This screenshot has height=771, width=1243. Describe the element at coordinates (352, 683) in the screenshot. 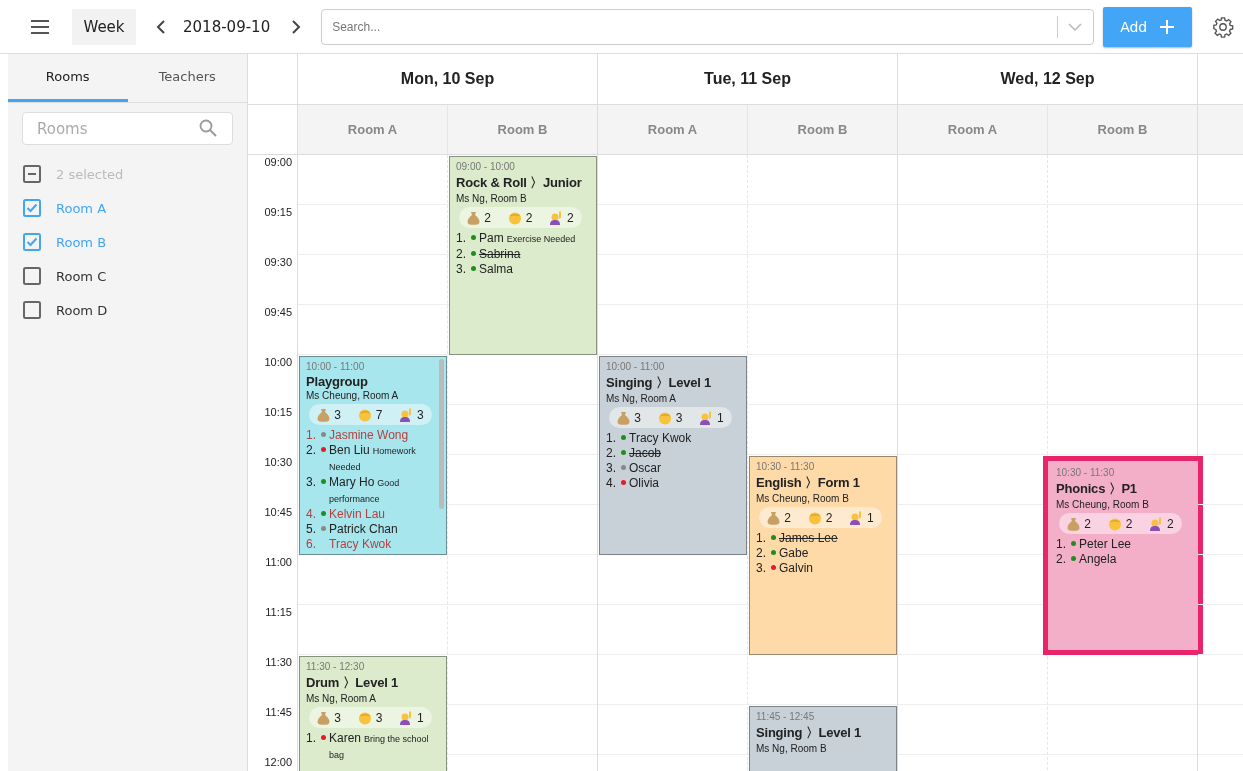

I see `event-title: Drum 〉Level 1` at that location.